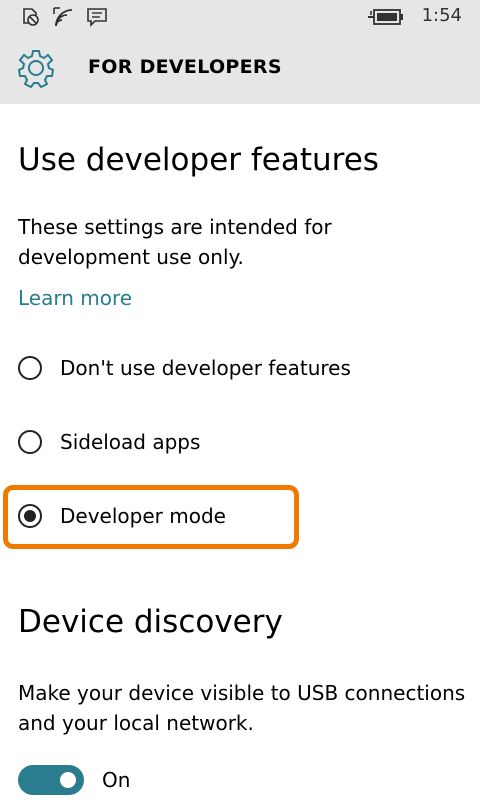 The height and width of the screenshot is (800, 480). I want to click on gear-icon, so click(36, 68).